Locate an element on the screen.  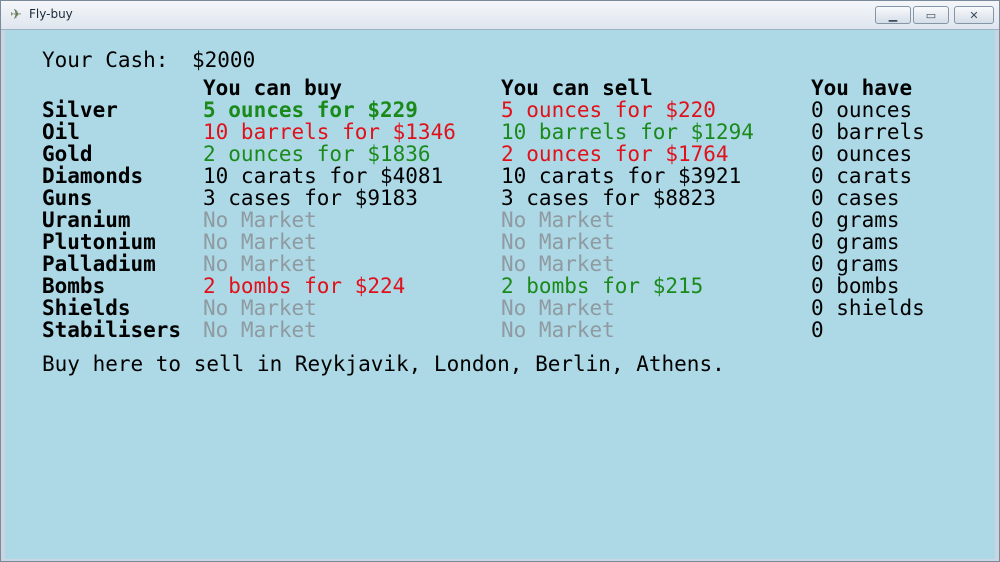
buy-offer: 5 ounces for $229 is located at coordinates (310, 110).